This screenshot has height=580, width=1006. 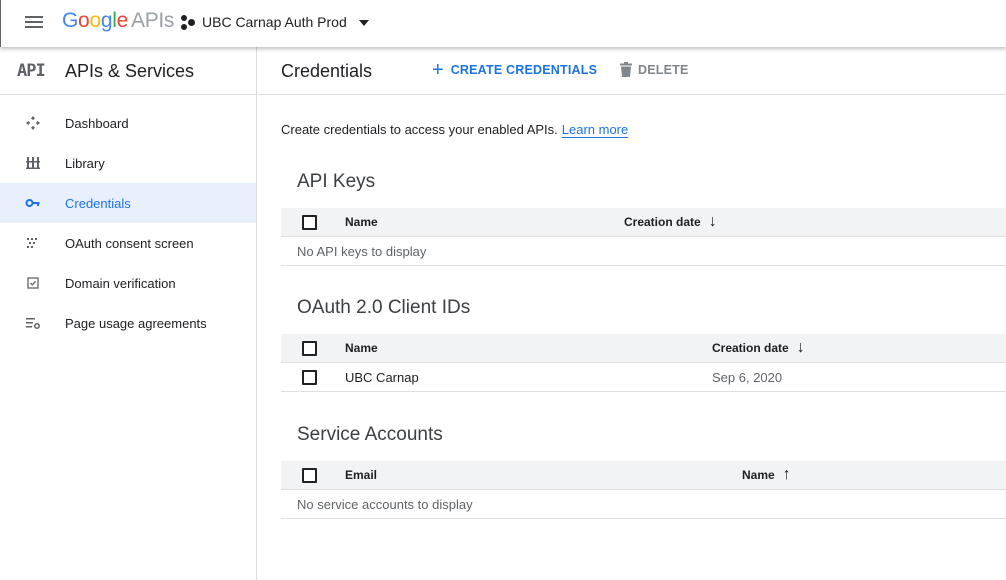 I want to click on api-icon: API, so click(x=31, y=71).